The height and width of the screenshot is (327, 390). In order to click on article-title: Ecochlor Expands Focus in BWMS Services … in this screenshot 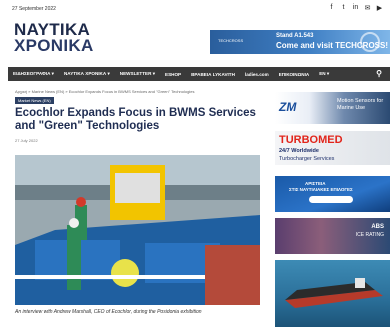, I will do `click(135, 119)`.